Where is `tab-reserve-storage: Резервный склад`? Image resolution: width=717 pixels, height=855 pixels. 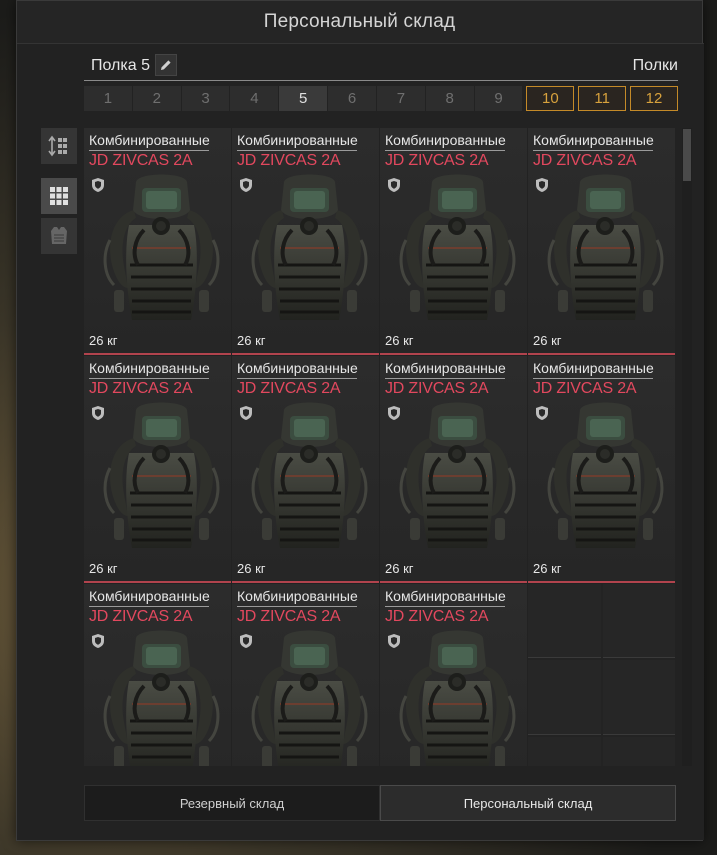 tab-reserve-storage: Резервный склад is located at coordinates (232, 803).